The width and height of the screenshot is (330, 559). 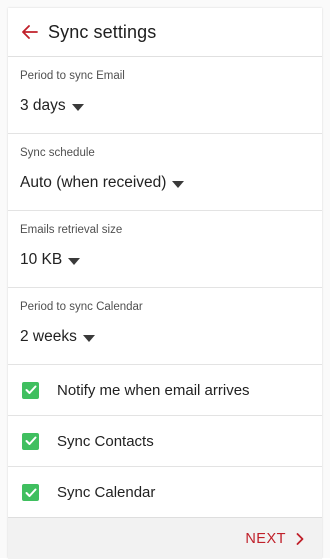 I want to click on page-title: Sync settings, so click(x=102, y=31).